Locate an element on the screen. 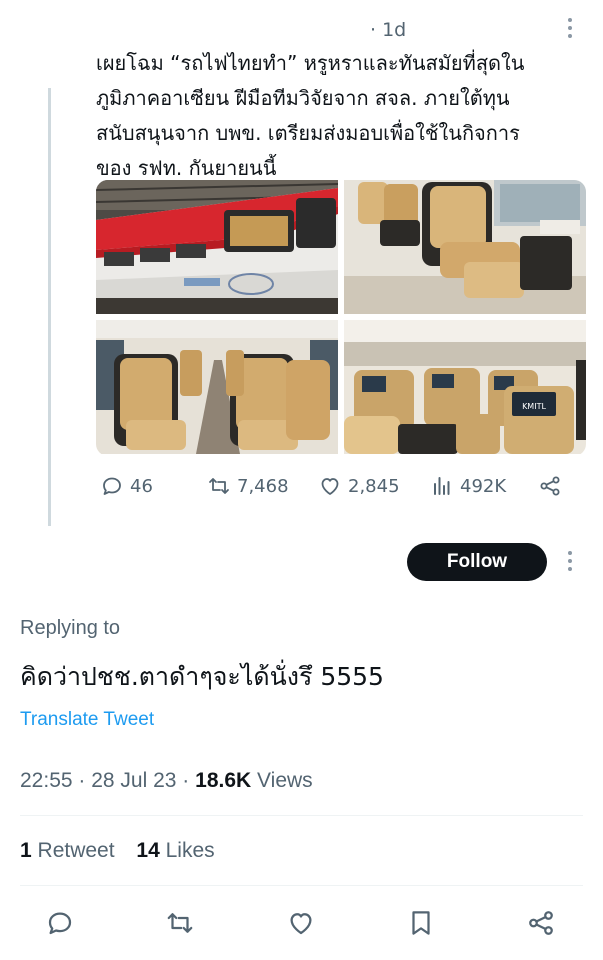 This screenshot has height=960, width=603. train-aisle-illustration is located at coordinates (217, 387).